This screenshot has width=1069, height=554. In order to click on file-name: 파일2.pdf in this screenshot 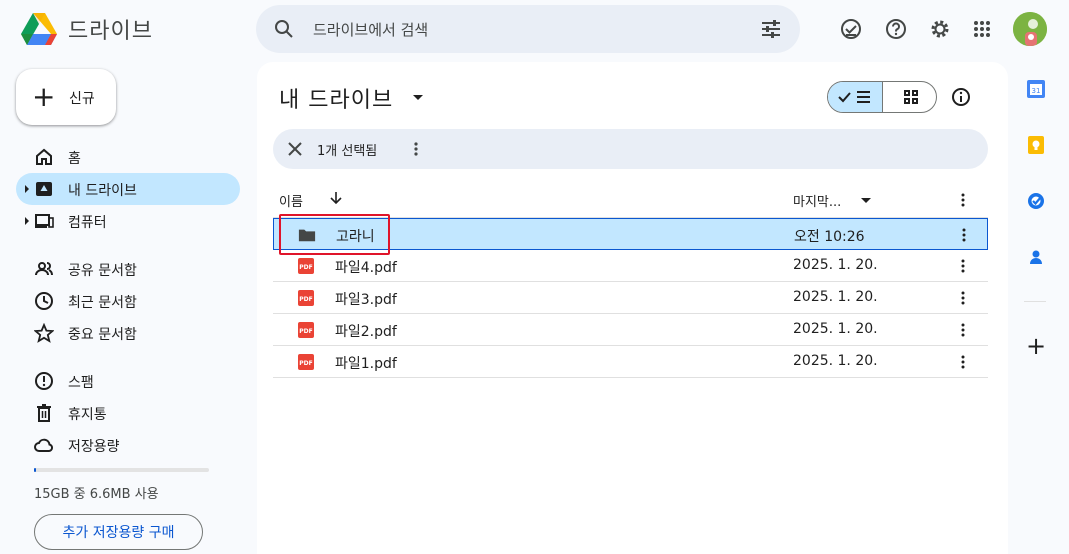, I will do `click(366, 332)`.